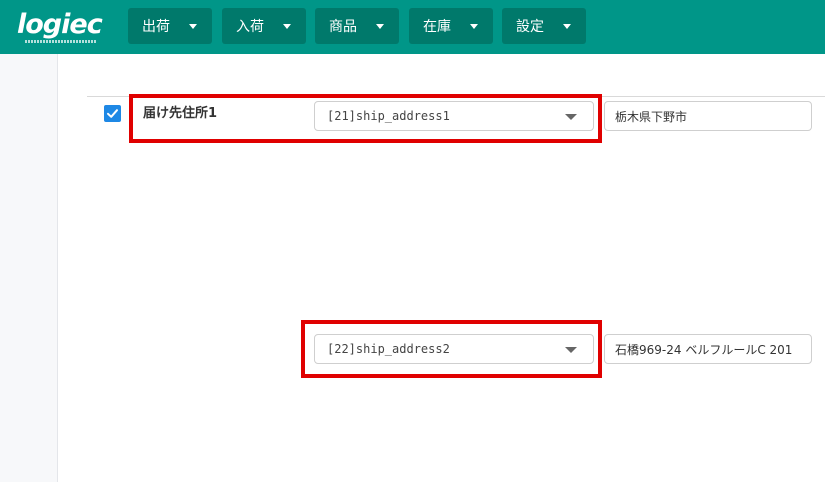 Image resolution: width=825 pixels, height=482 pixels. Describe the element at coordinates (156, 27) in the screenshot. I see `nav-menu-label: 出荷` at that location.